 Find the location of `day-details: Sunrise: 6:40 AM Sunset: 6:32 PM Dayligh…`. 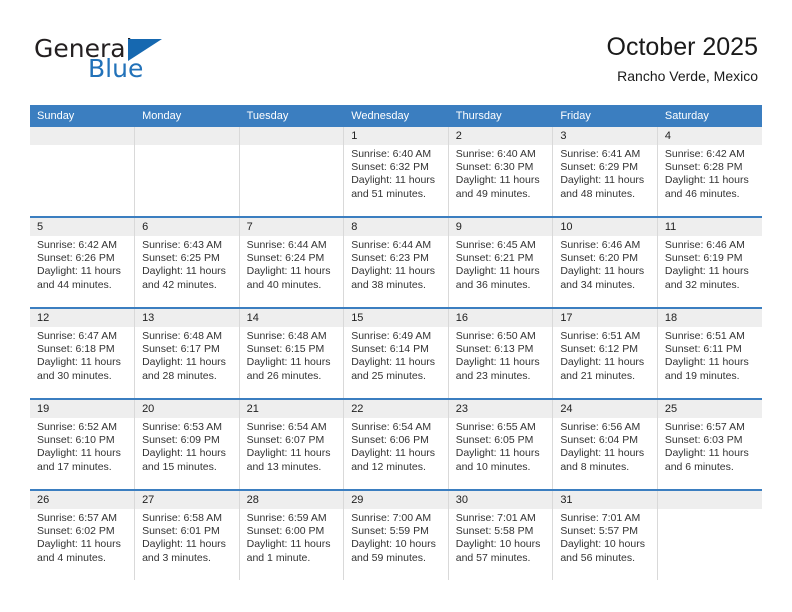

day-details: Sunrise: 6:40 AM Sunset: 6:32 PM Dayligh… is located at coordinates (396, 173).